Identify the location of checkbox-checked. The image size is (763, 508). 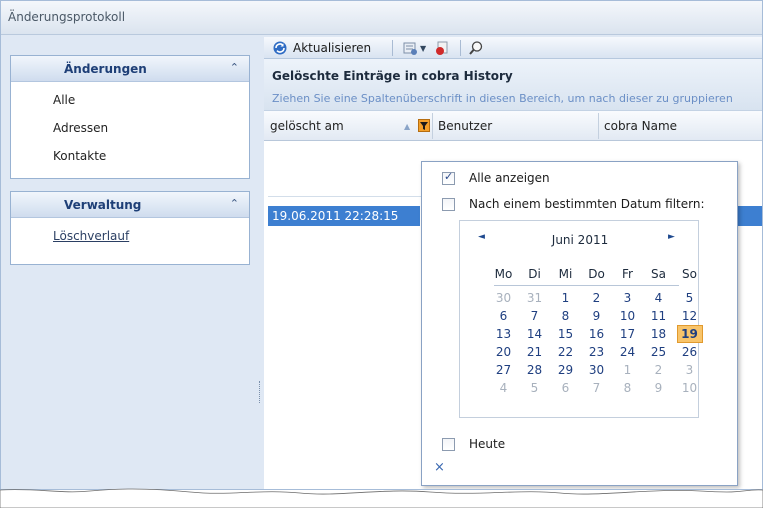
(448, 177).